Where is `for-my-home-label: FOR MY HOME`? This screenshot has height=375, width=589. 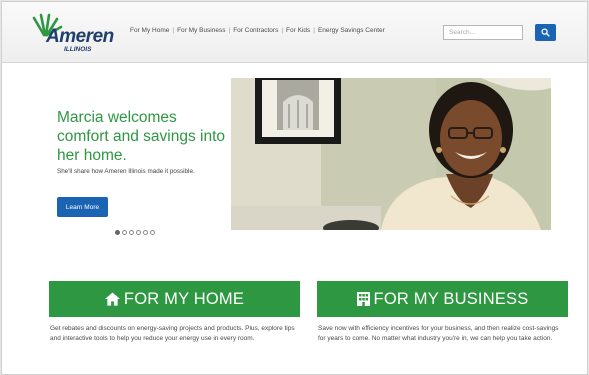 for-my-home-label: FOR MY HOME is located at coordinates (184, 298).